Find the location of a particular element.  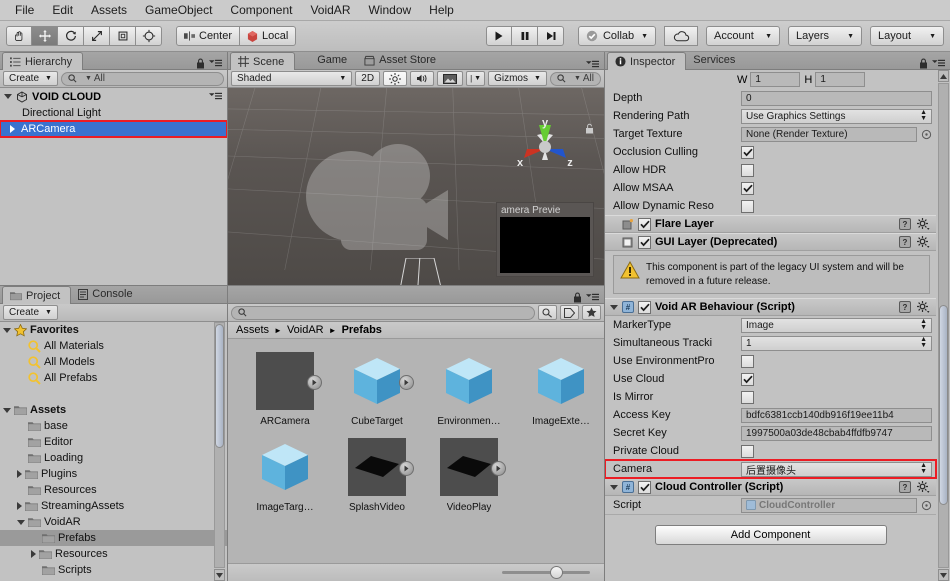

tab-asset-store: Asset Store is located at coordinates (401, 60).